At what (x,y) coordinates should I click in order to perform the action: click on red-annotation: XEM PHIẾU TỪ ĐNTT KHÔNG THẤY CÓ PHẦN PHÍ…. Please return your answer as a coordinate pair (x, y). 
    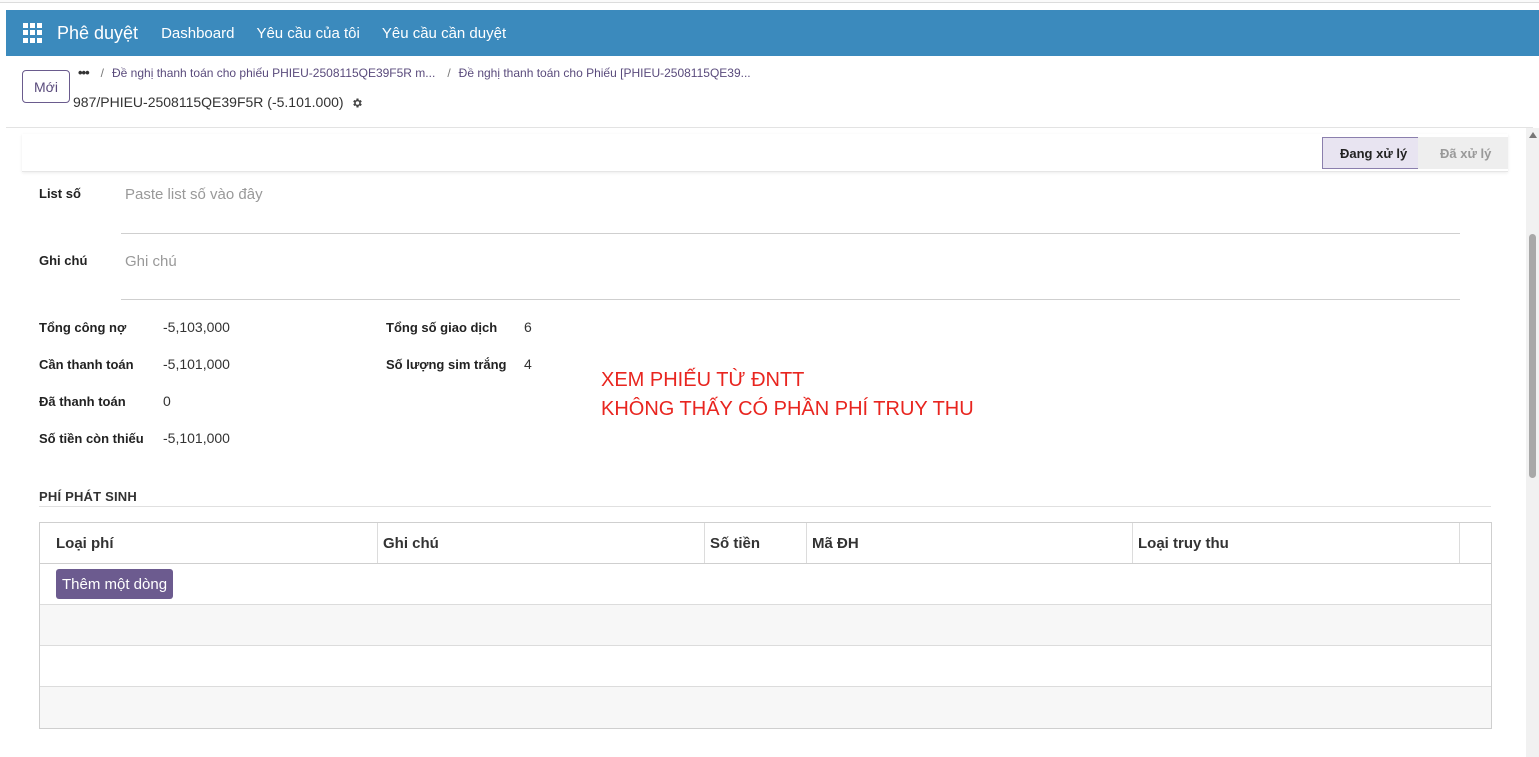
    Looking at the image, I should click on (787, 395).